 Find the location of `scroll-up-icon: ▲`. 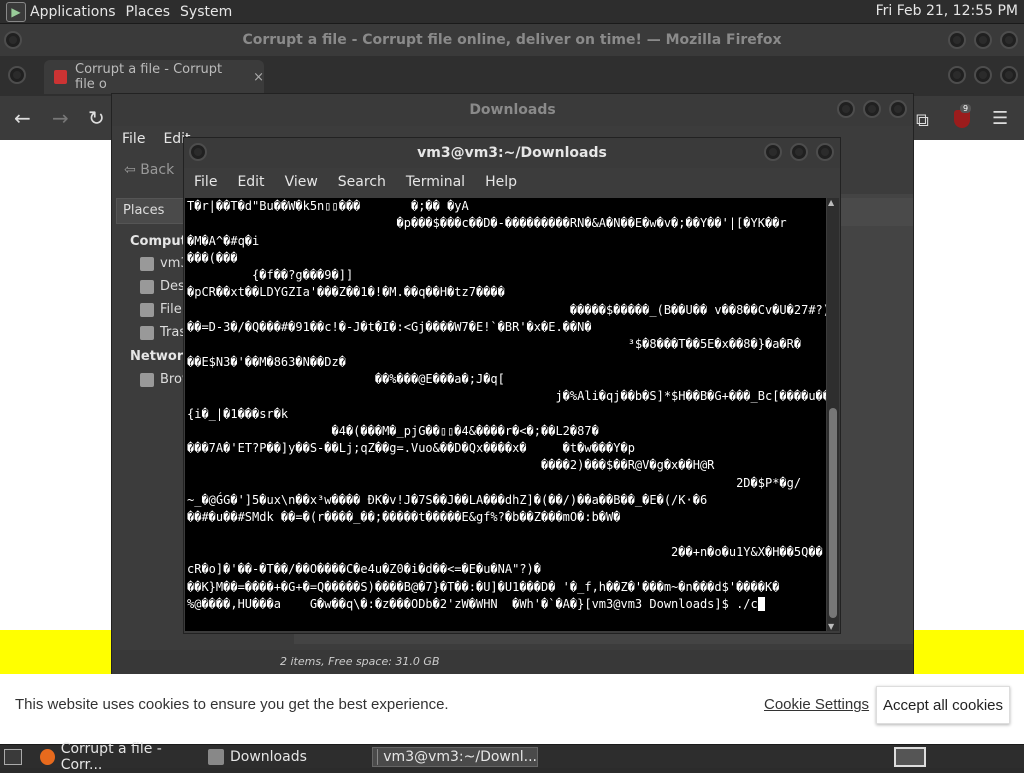

scroll-up-icon: ▲ is located at coordinates (831, 202).